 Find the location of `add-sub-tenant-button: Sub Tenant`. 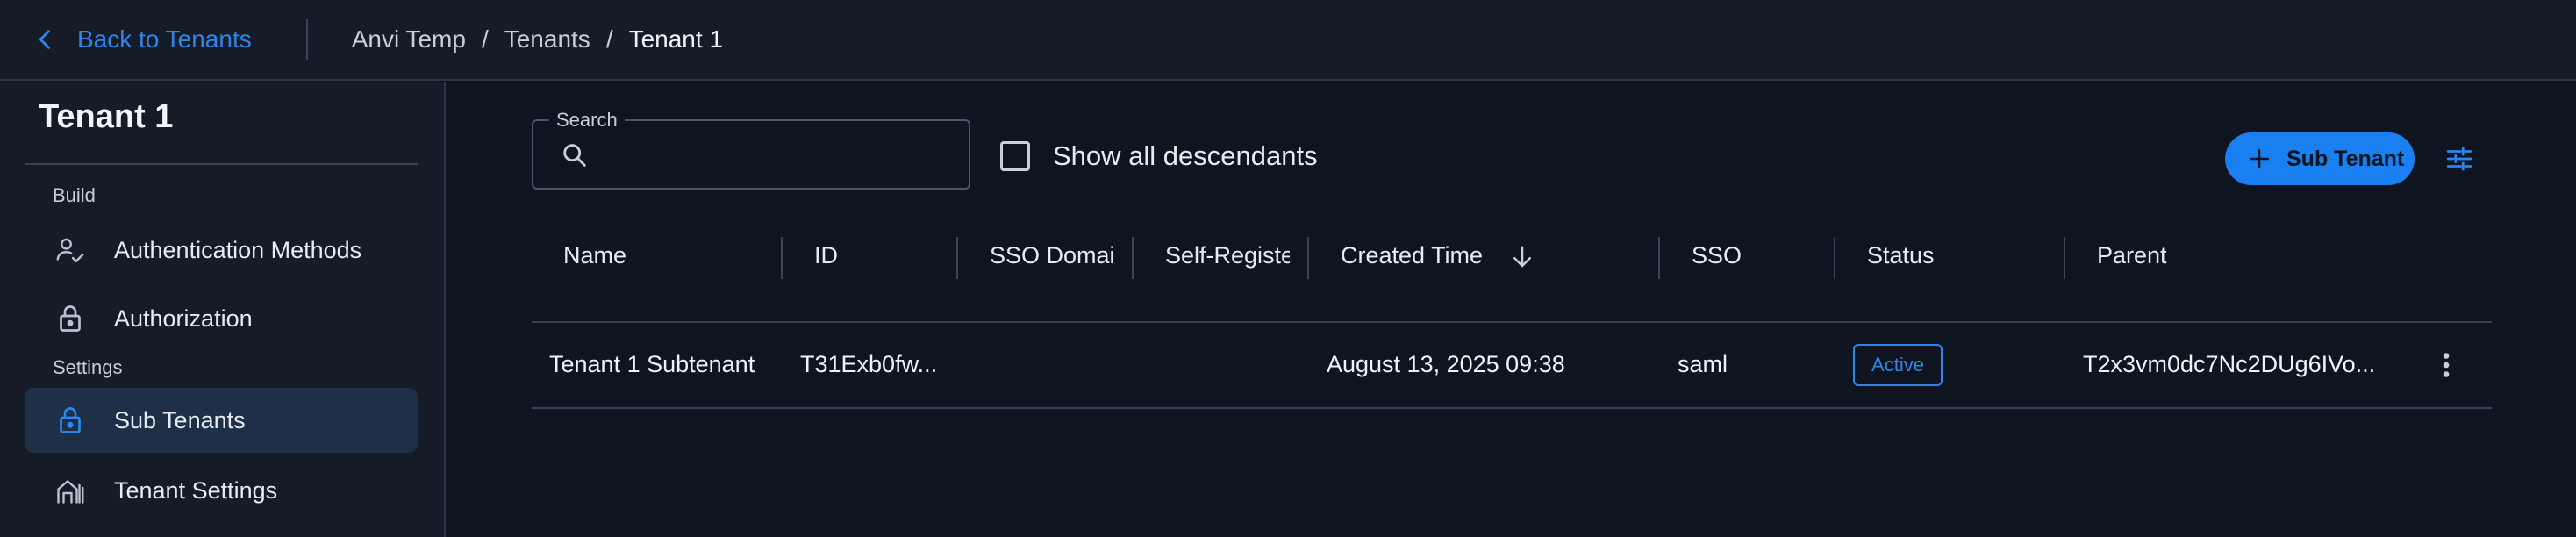

add-sub-tenant-button: Sub Tenant is located at coordinates (2320, 158).